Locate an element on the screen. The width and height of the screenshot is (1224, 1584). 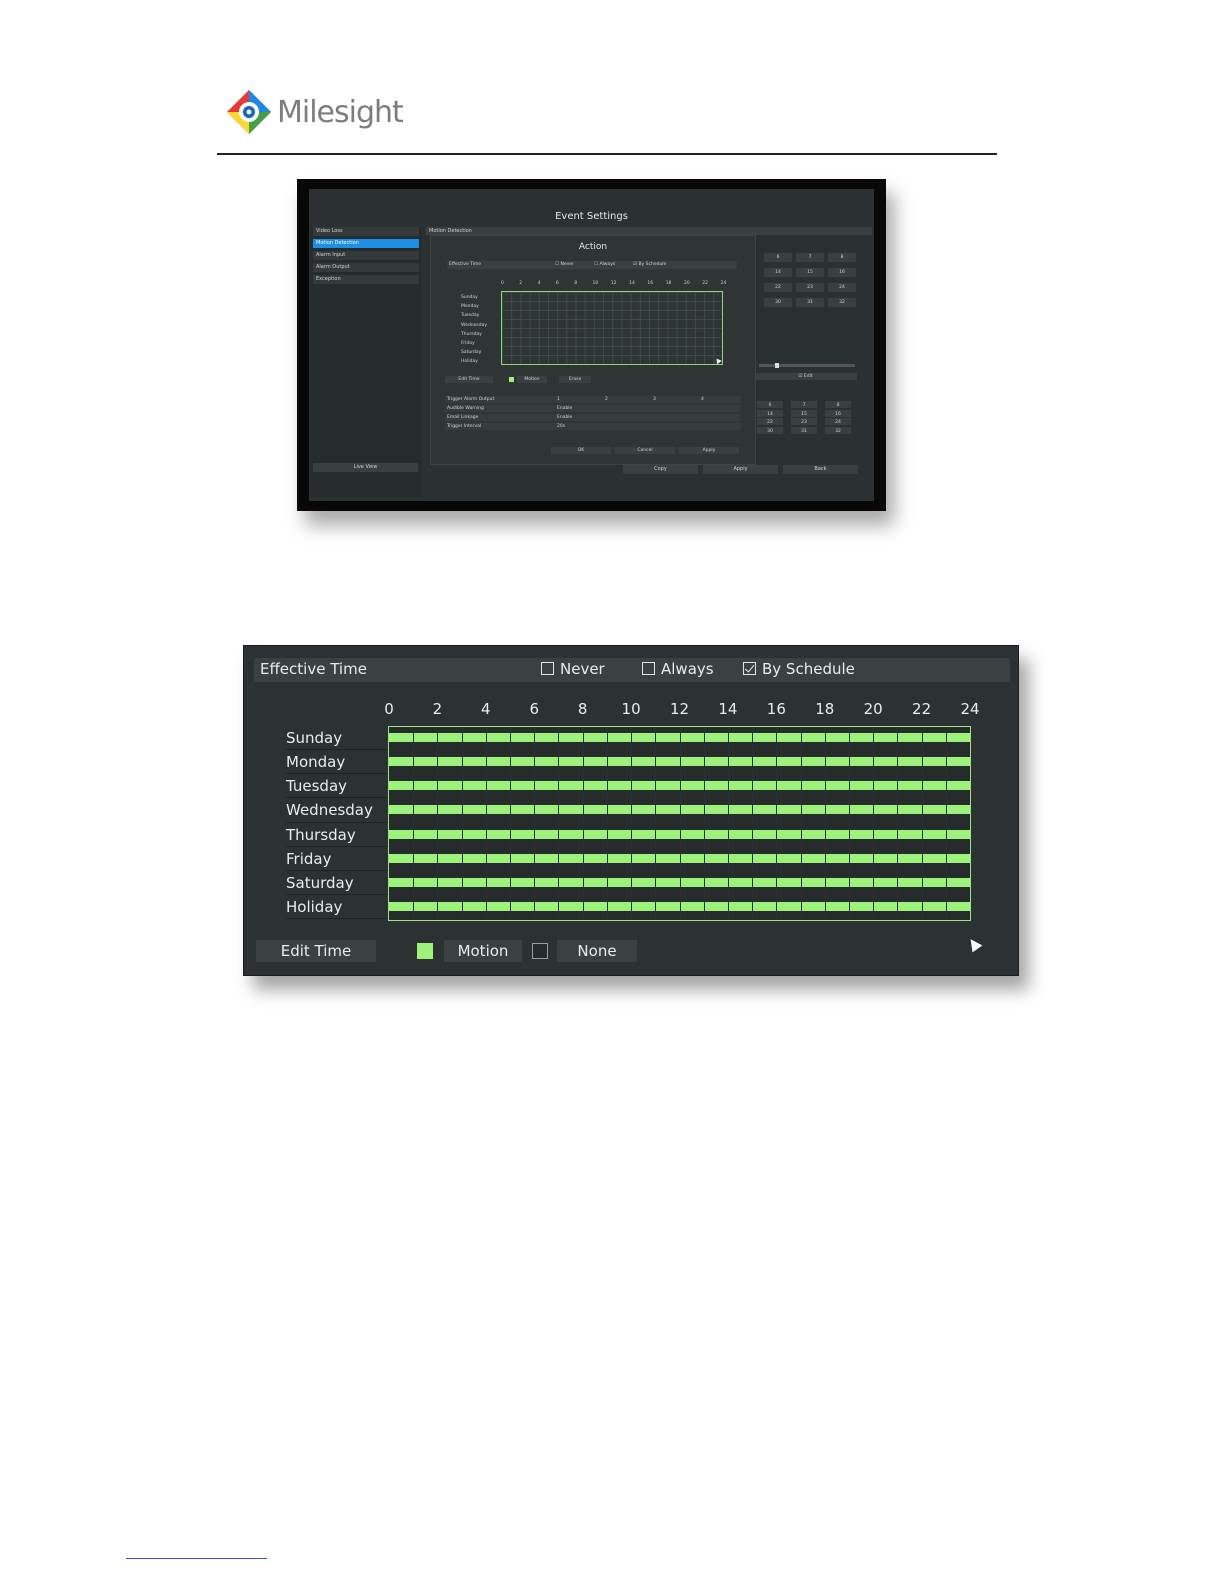
hour-label: 0 is located at coordinates (389, 709).